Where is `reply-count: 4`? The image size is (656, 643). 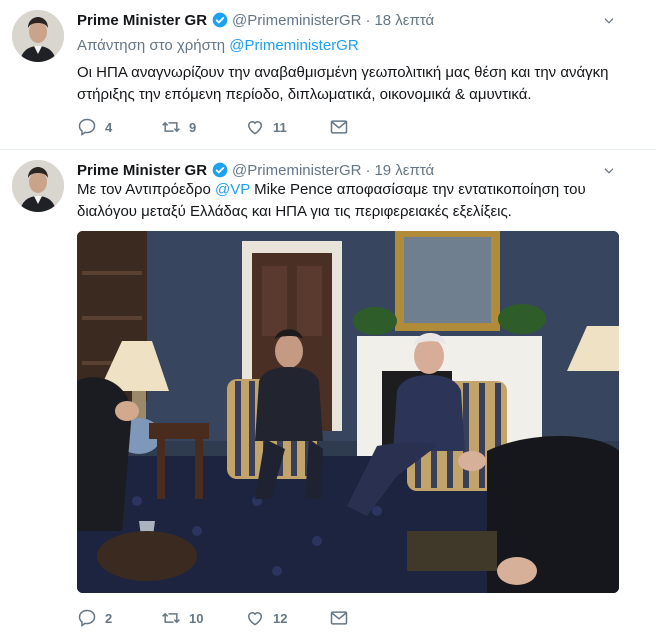 reply-count: 4 is located at coordinates (109, 127).